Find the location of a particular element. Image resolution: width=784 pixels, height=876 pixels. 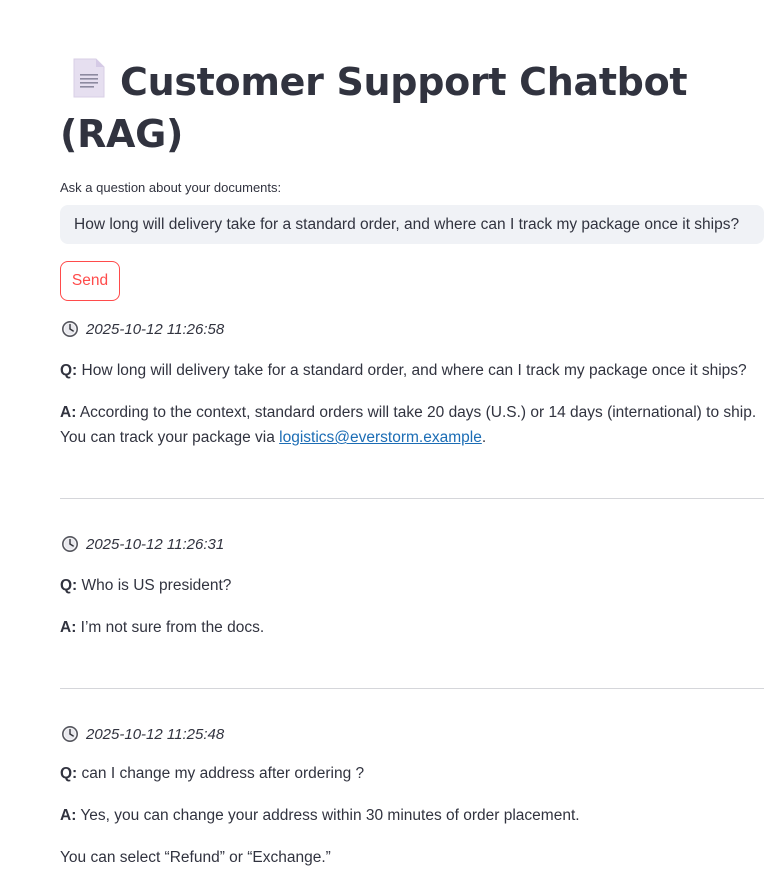

entry-timestamp-text: 2025-10-12 11:26:58 is located at coordinates (155, 329).